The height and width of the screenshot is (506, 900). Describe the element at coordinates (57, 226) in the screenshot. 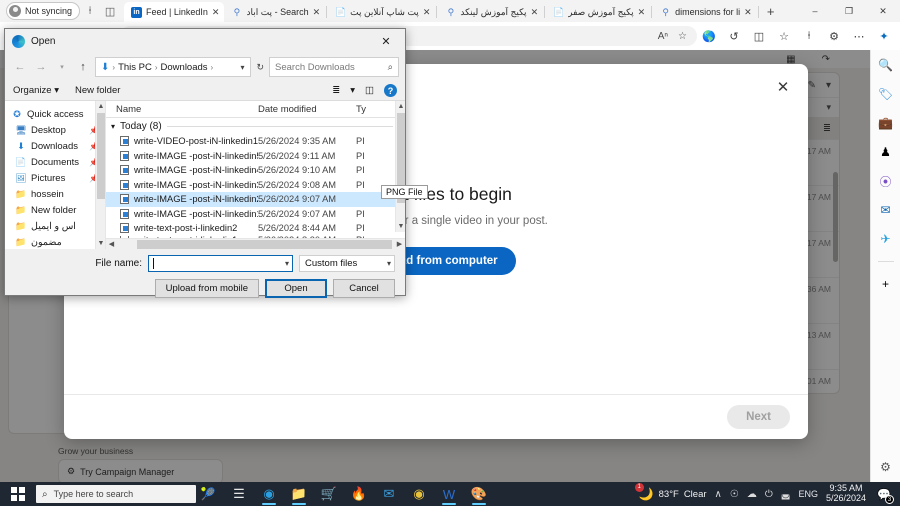

I see `tree-item-sms-email: 📁 اس و ایمیل` at that location.